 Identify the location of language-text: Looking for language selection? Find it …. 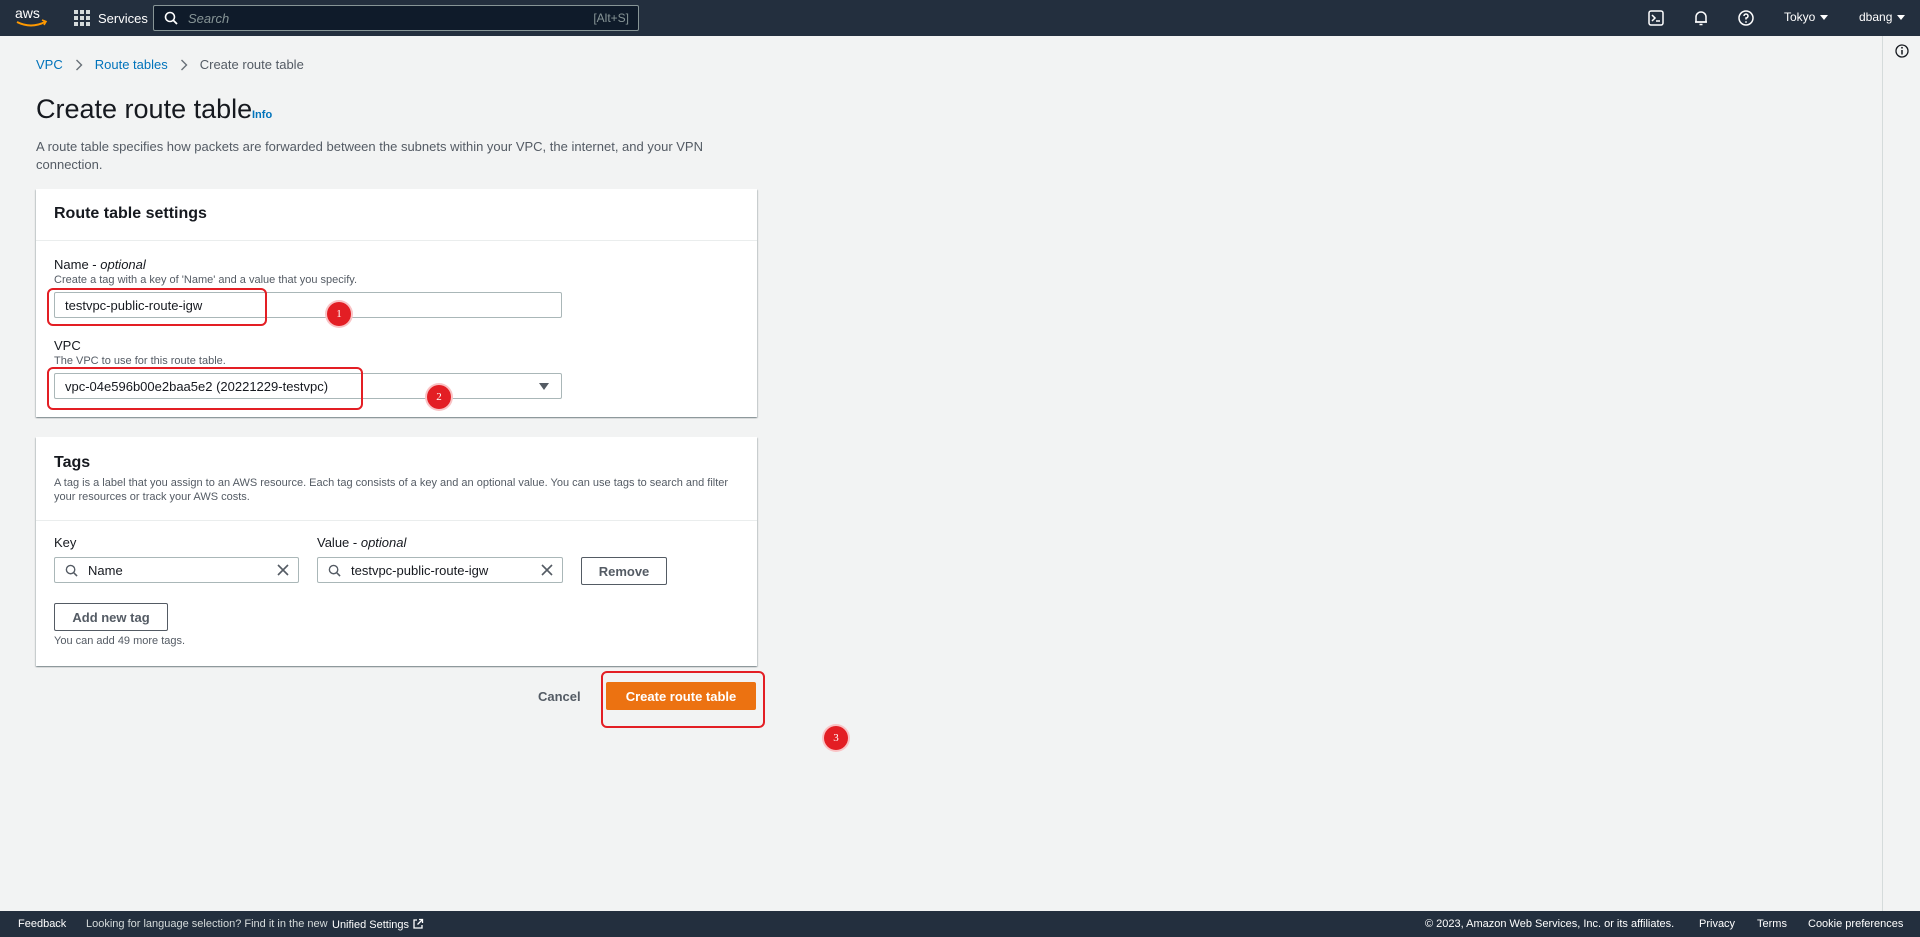
(207, 924).